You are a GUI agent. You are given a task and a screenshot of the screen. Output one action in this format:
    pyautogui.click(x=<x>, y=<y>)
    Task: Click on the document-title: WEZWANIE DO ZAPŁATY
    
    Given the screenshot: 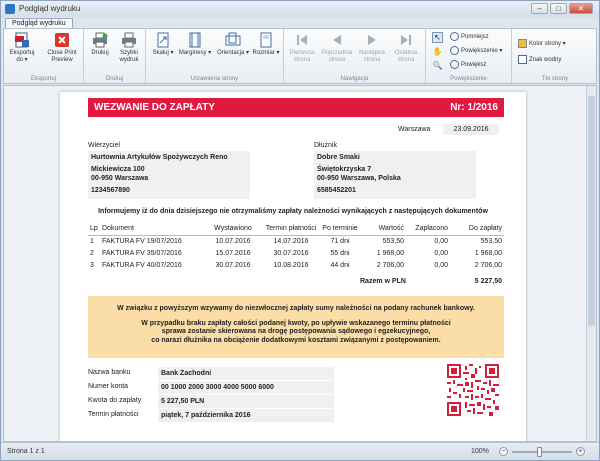 What is the action you would take?
    pyautogui.click(x=154, y=107)
    